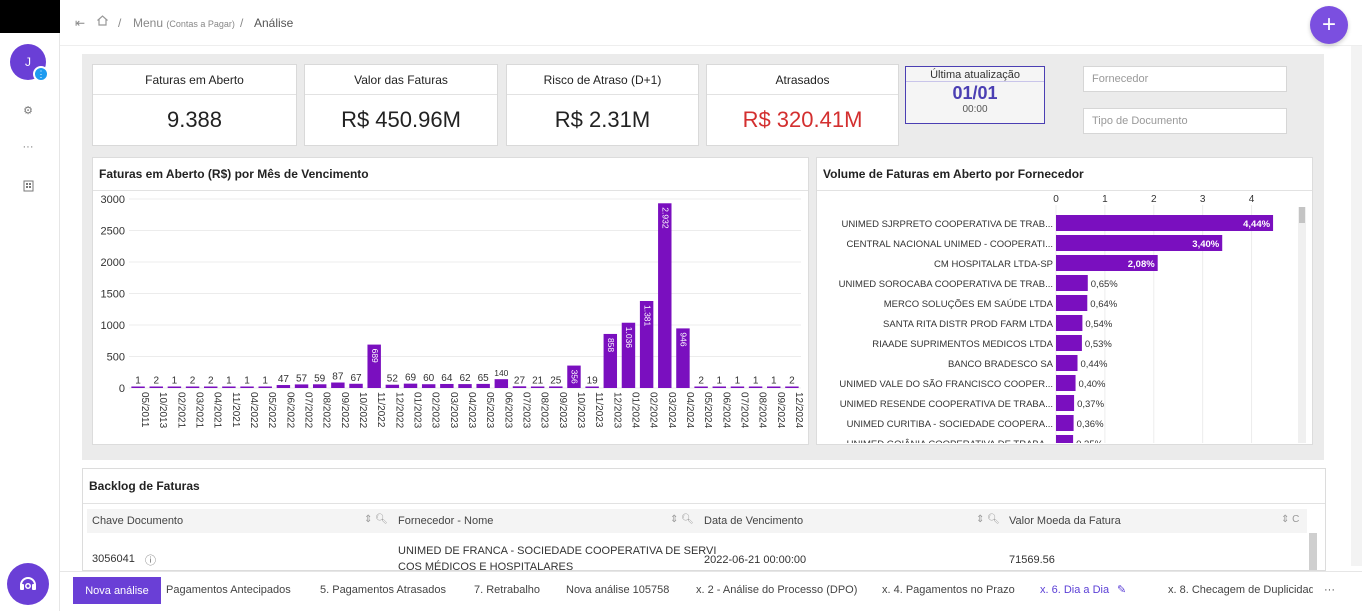 The width and height of the screenshot is (1362, 611). Describe the element at coordinates (616, 410) in the screenshot. I see `x-tick-label: 12/2023` at that location.